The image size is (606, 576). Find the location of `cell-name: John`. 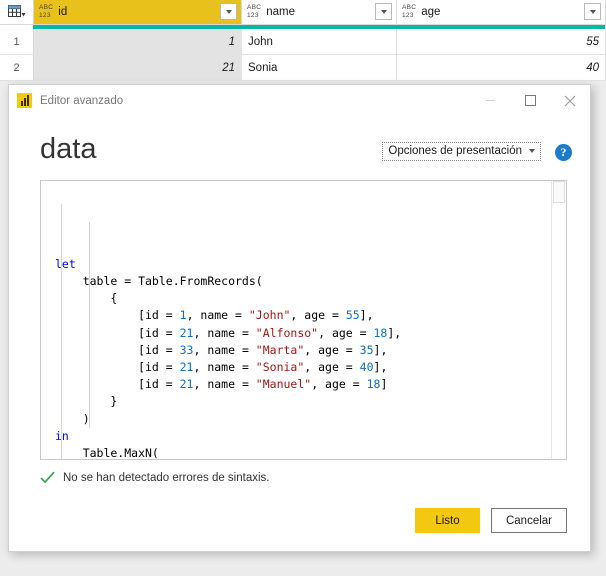

cell-name: John is located at coordinates (319, 41).